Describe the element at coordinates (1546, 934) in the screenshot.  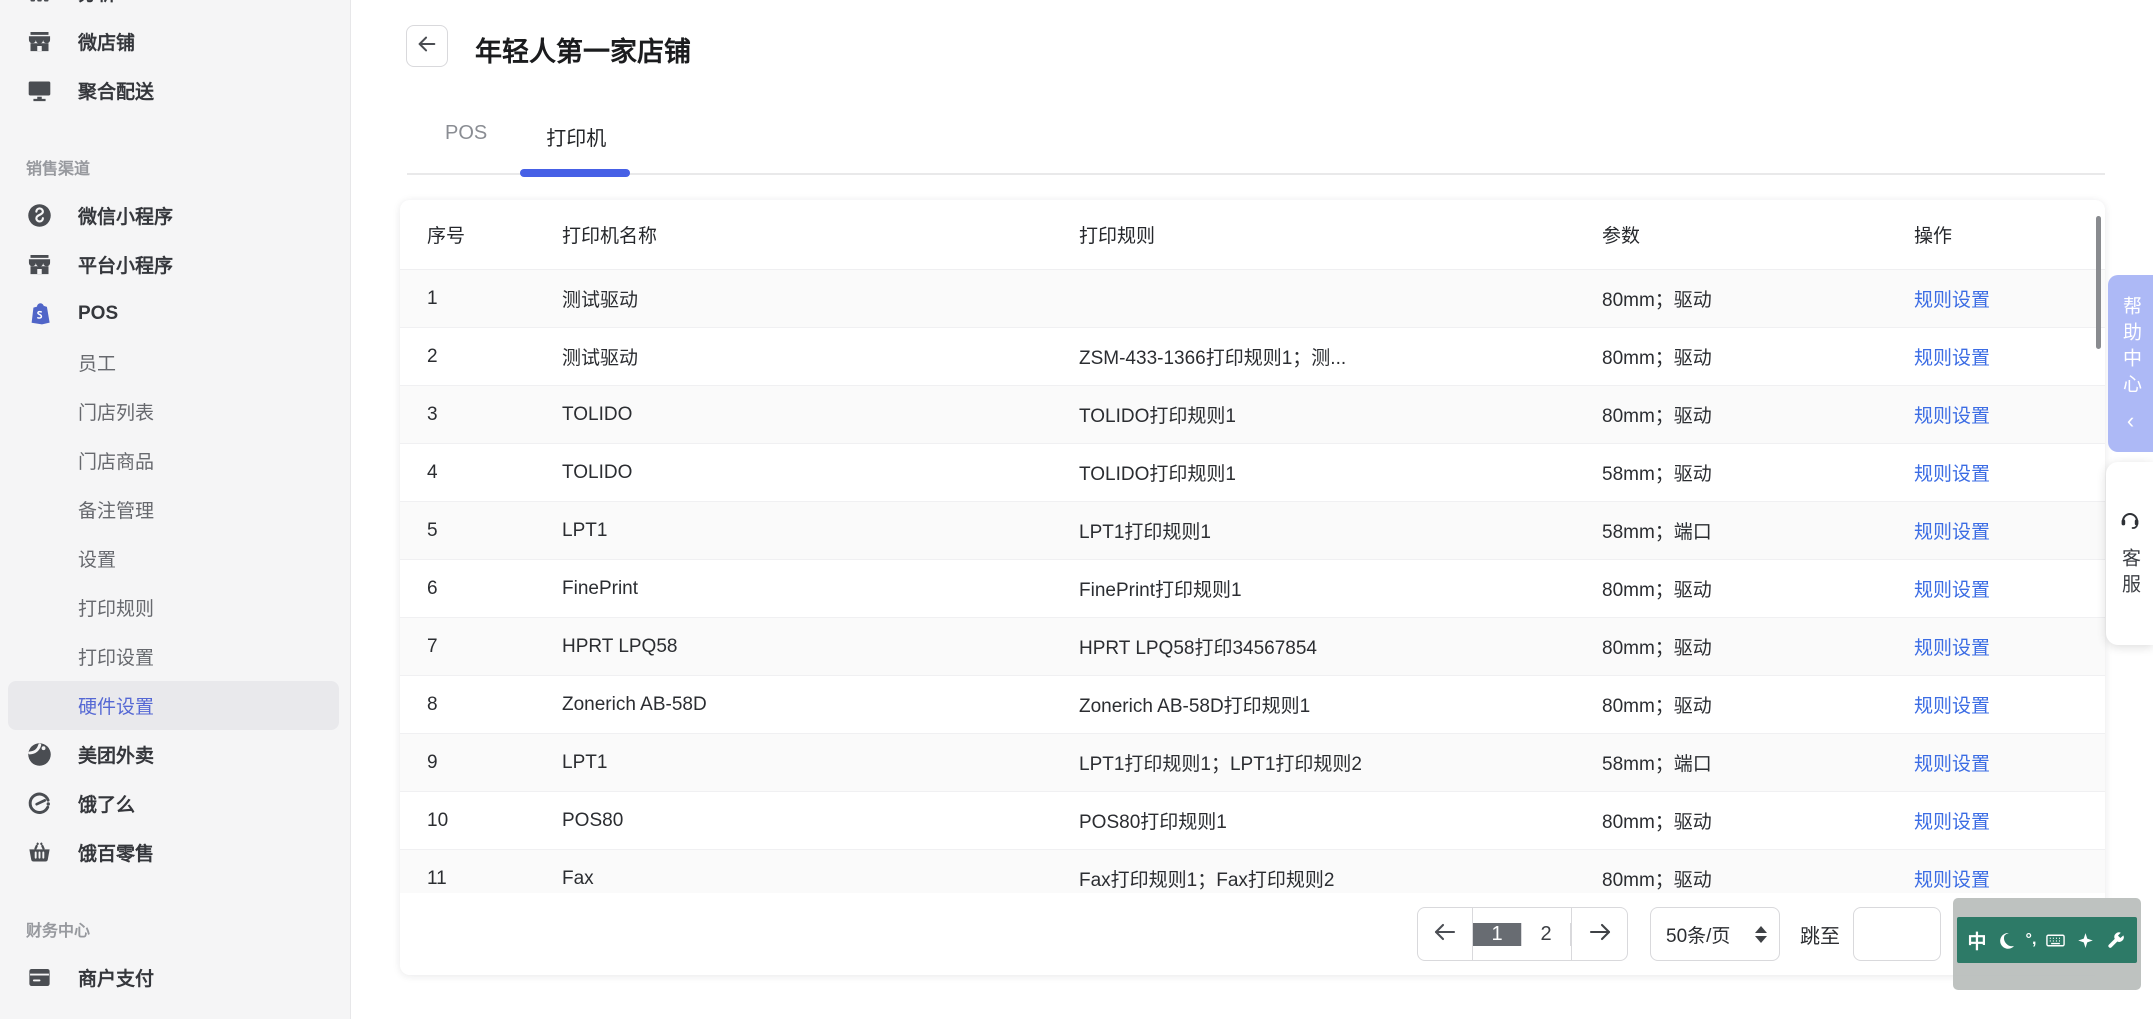
I see `page-button-2: 2` at that location.